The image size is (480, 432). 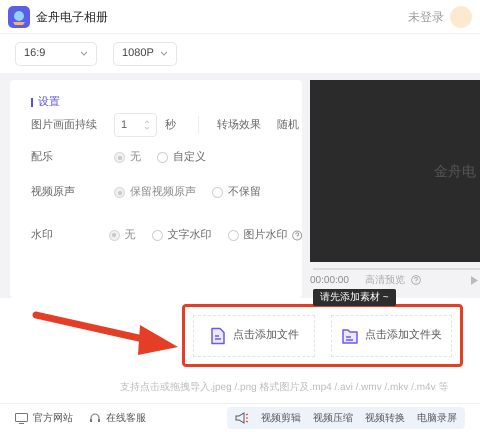 What do you see at coordinates (189, 157) in the screenshot?
I see `option-label: 自定义` at bounding box center [189, 157].